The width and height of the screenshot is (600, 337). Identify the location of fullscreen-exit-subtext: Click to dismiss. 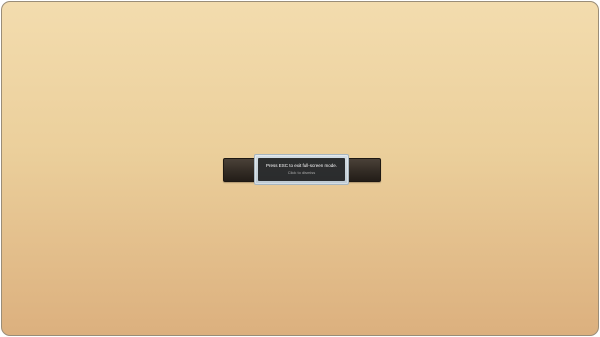
(301, 172).